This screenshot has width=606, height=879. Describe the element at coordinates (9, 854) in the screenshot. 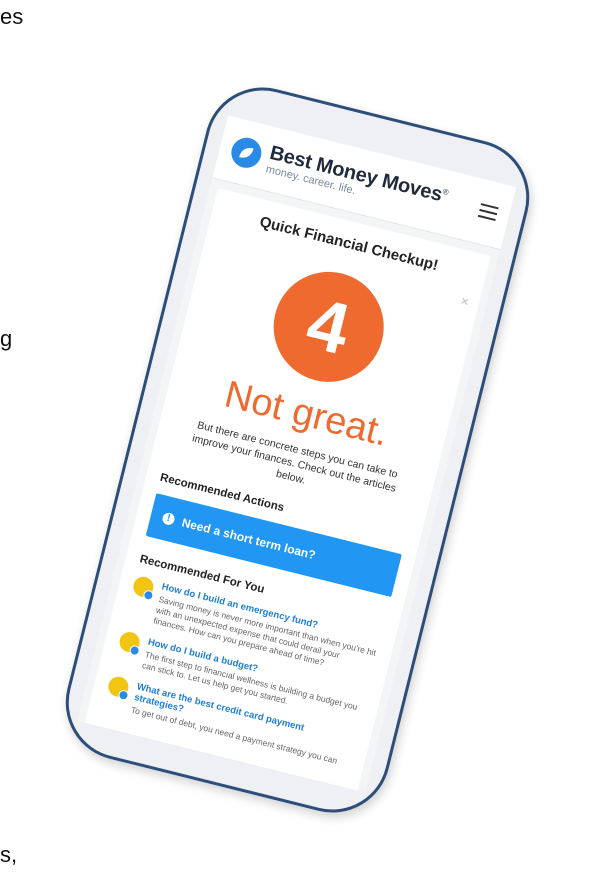

I see `cut-off-text-fragment: s,` at that location.